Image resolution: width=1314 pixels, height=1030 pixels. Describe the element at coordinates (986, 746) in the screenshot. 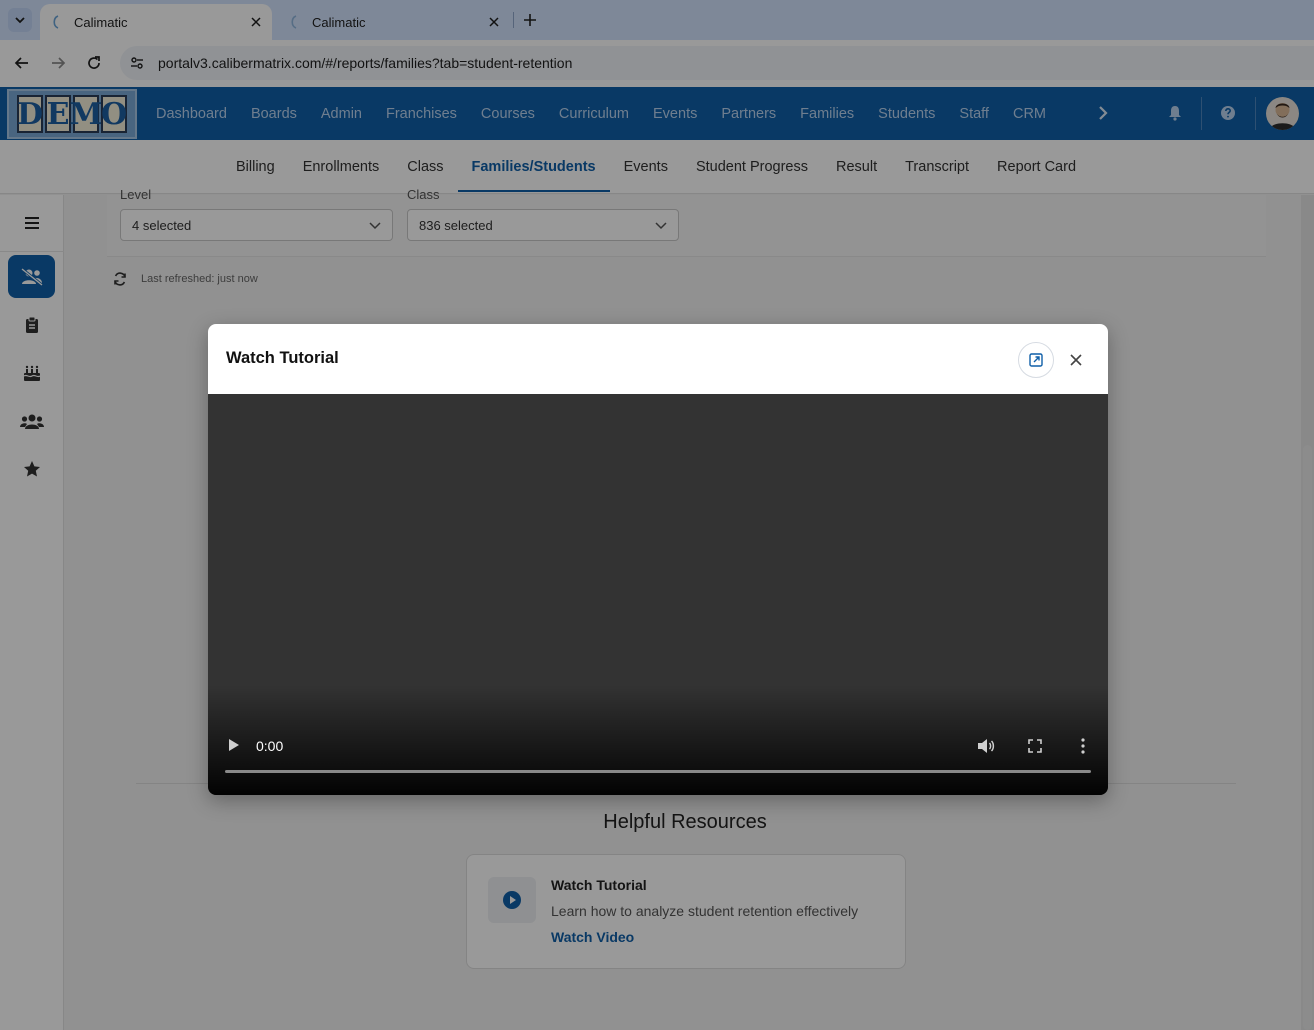

I see `video-volume-icon` at that location.